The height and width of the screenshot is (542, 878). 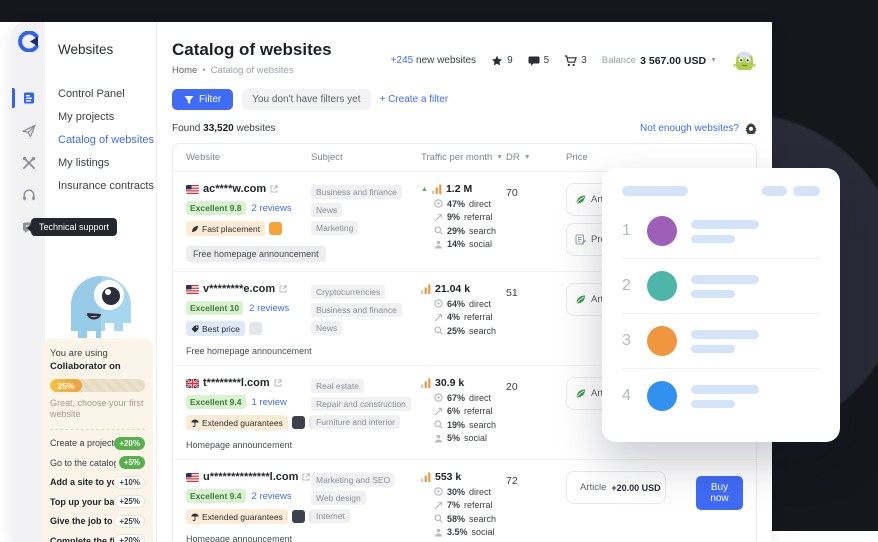 What do you see at coordinates (255, 328) in the screenshot?
I see `muted-chip-icon` at bounding box center [255, 328].